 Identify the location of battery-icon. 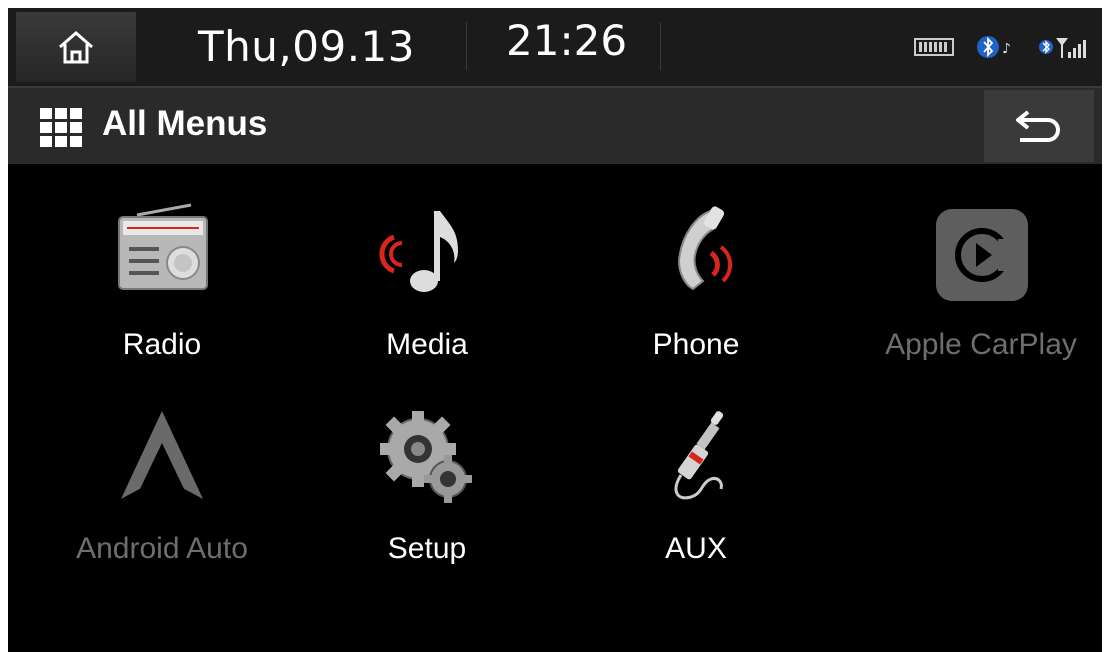
(934, 47).